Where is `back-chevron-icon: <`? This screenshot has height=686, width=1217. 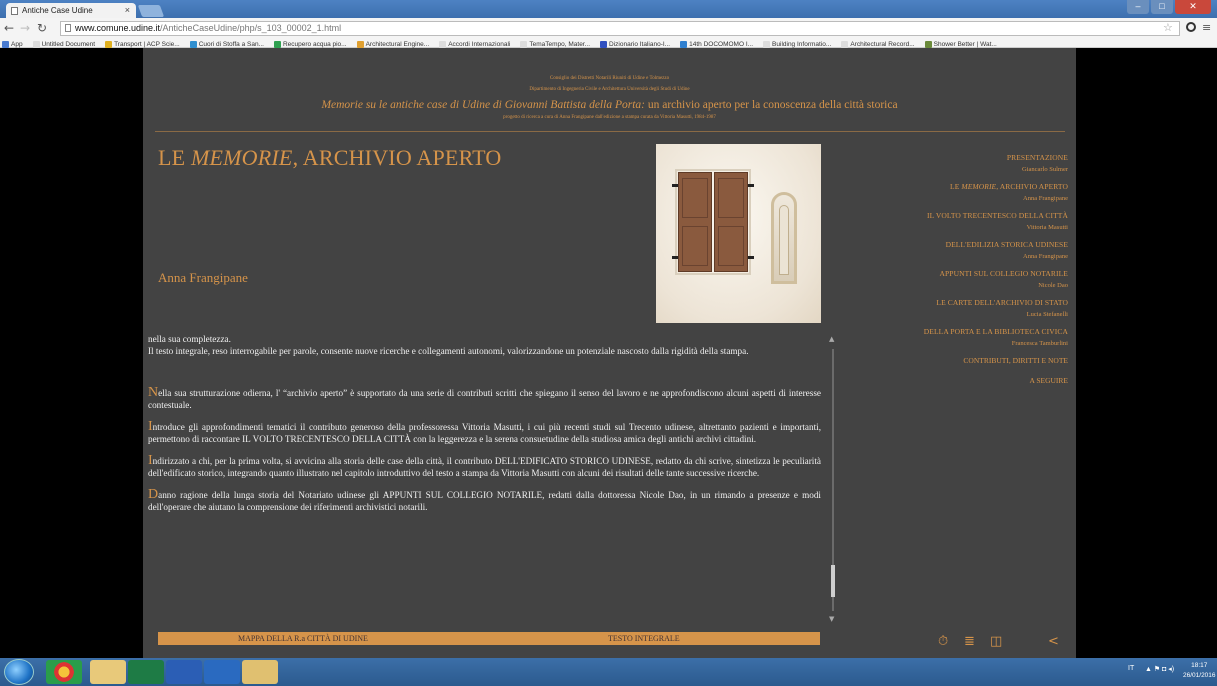
back-chevron-icon: < is located at coordinates (1053, 641).